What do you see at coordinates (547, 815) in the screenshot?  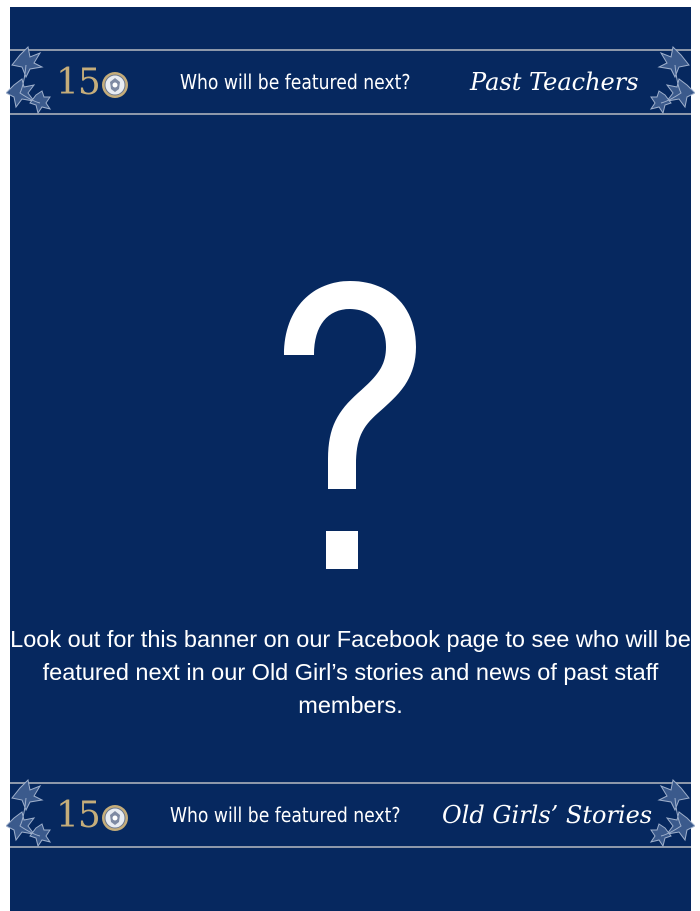 I see `banner-script-label: Old Girls’ Stories` at bounding box center [547, 815].